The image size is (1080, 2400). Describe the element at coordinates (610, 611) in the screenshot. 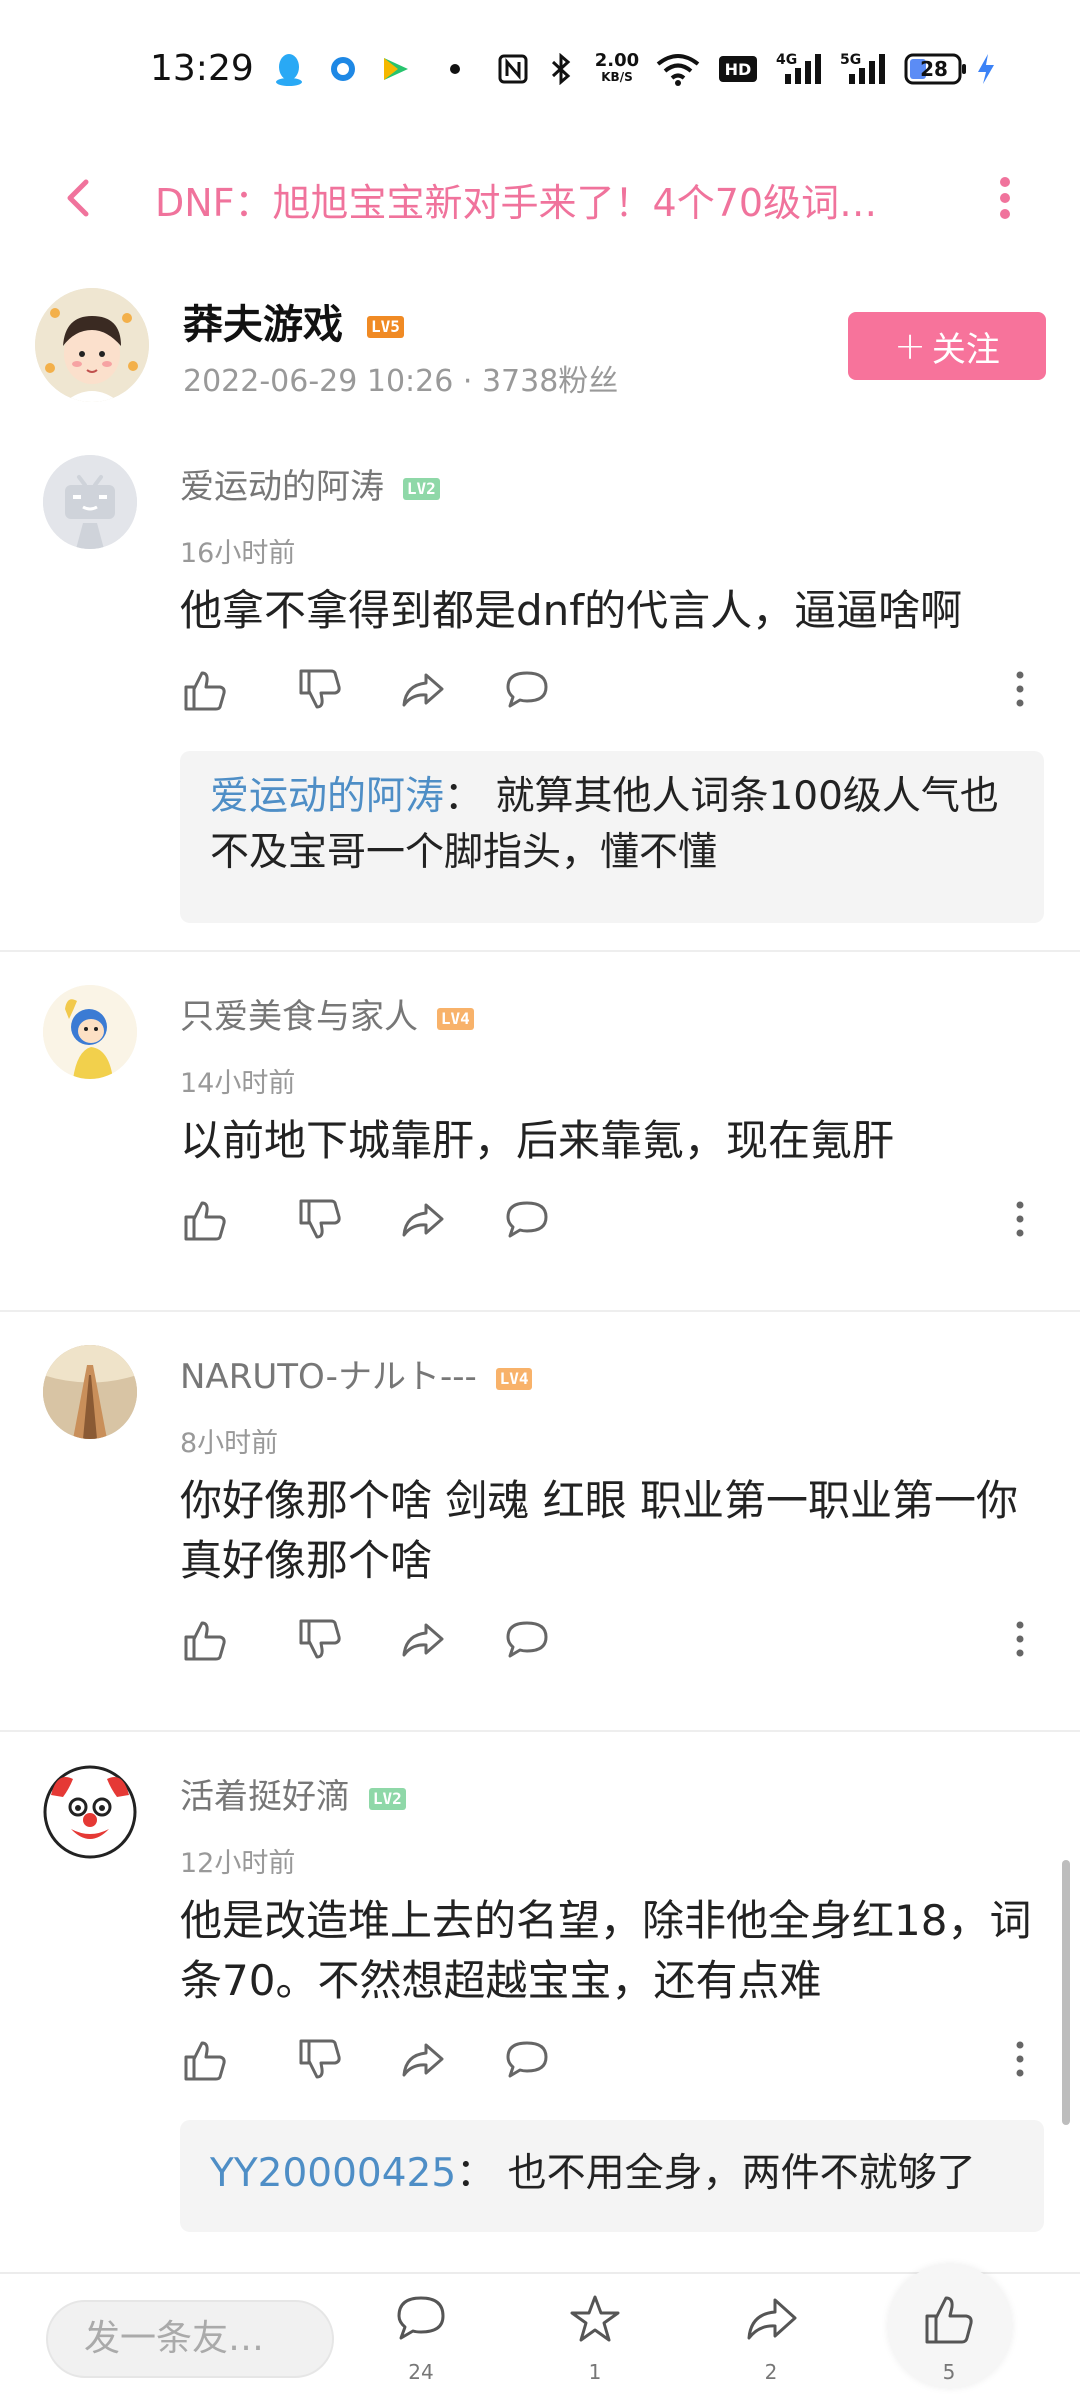

I see `comment-text: 他拿不拿得到都是dnf的代言人，逼逼啥啊` at that location.